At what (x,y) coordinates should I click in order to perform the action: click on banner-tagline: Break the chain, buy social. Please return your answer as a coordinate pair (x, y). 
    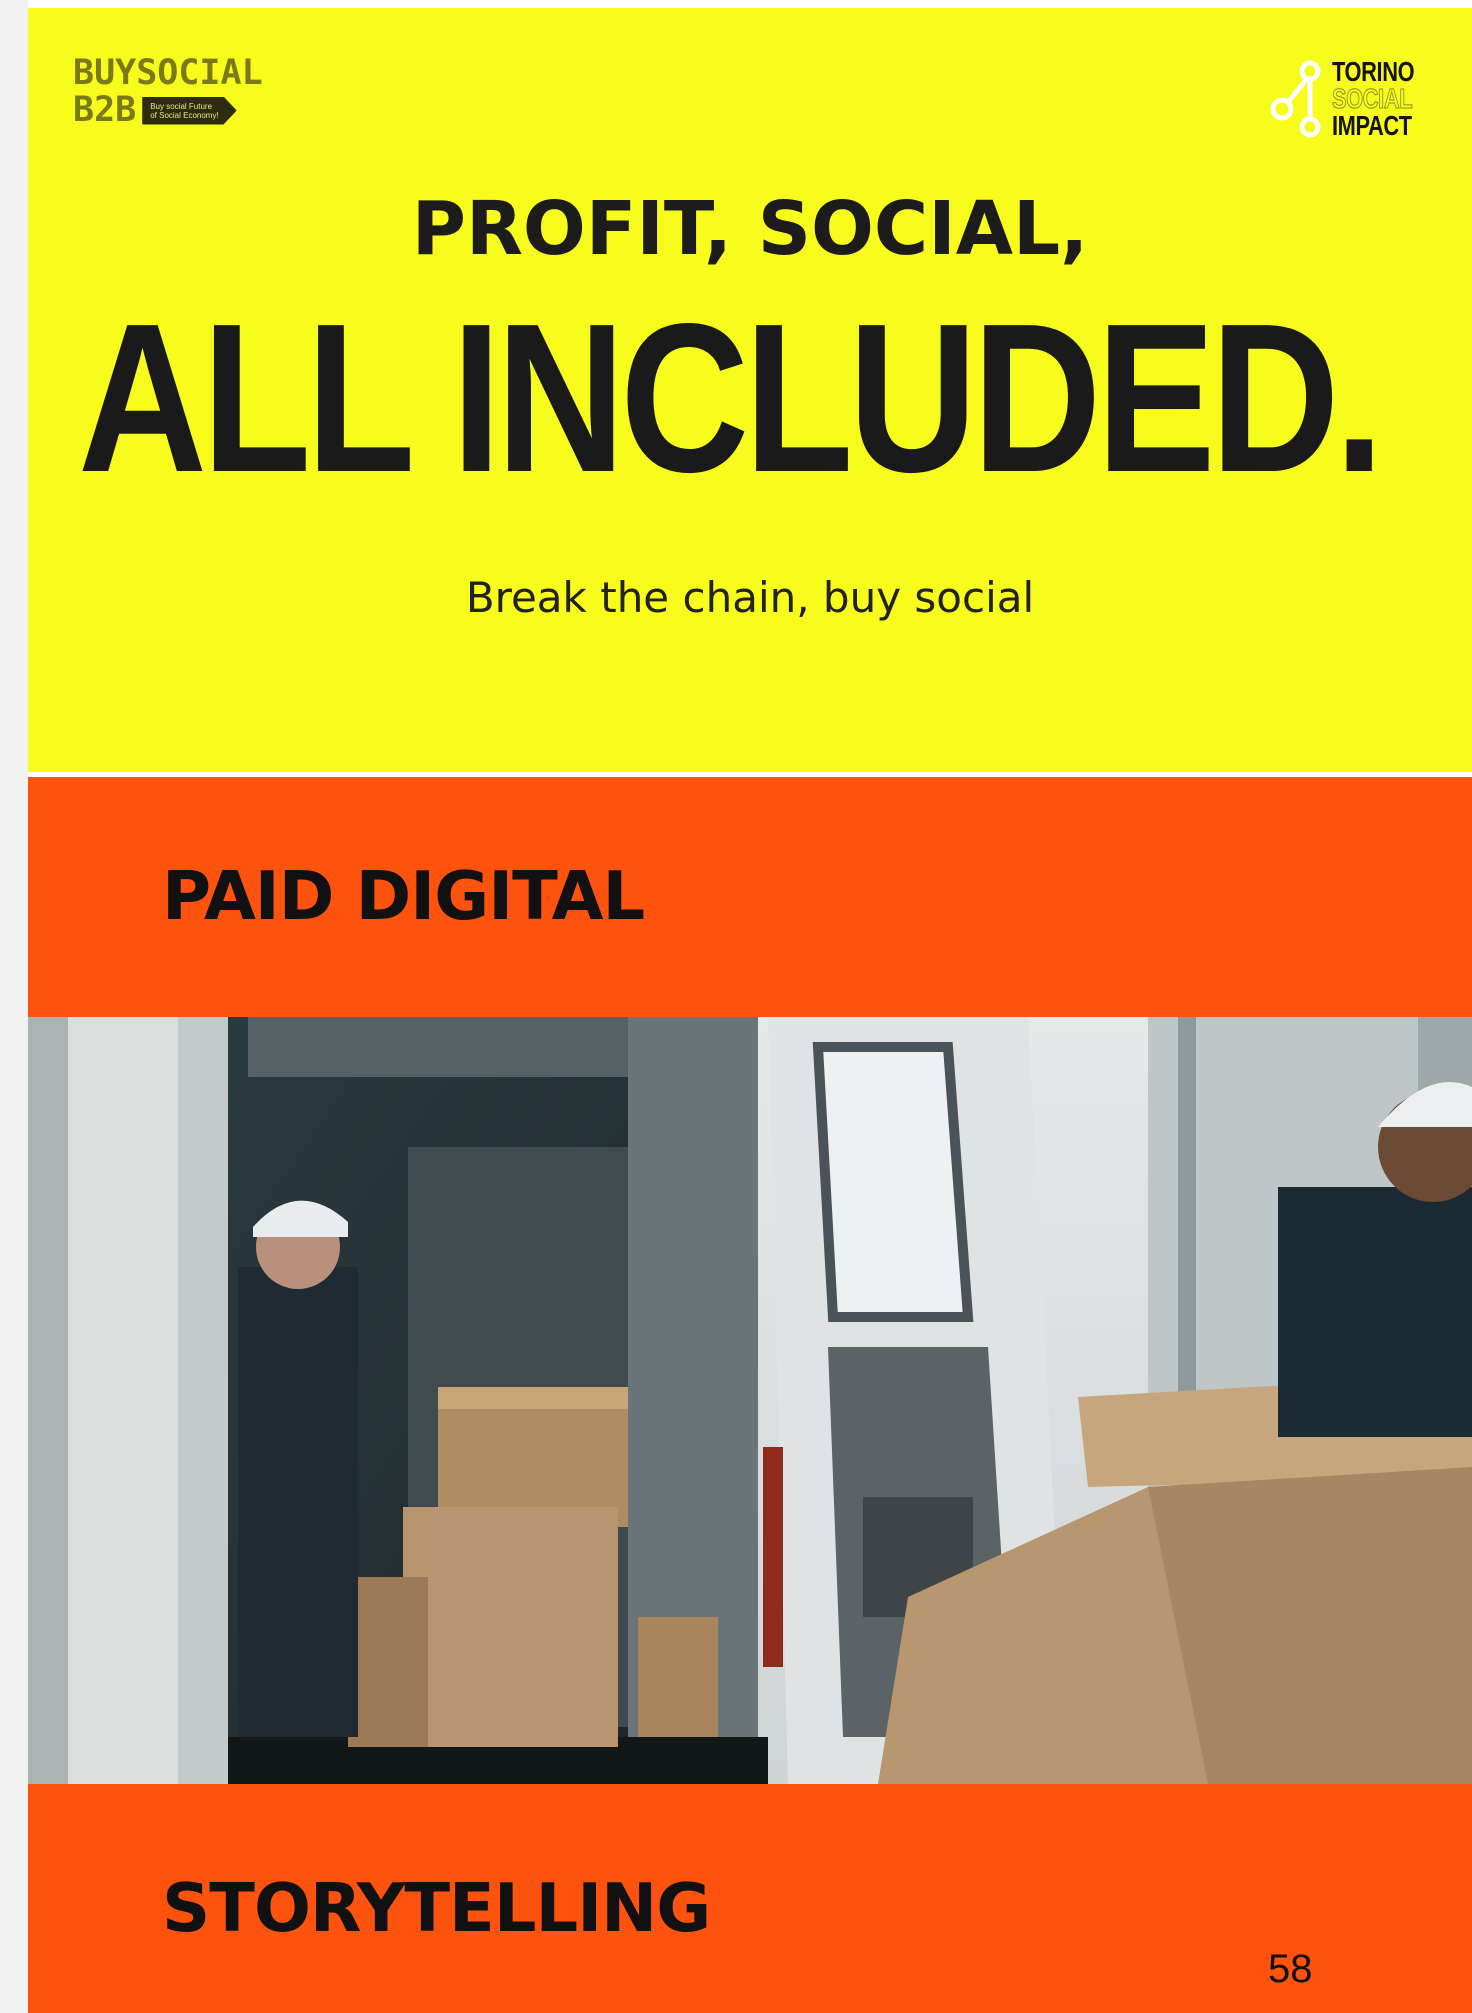
    Looking at the image, I should click on (750, 597).